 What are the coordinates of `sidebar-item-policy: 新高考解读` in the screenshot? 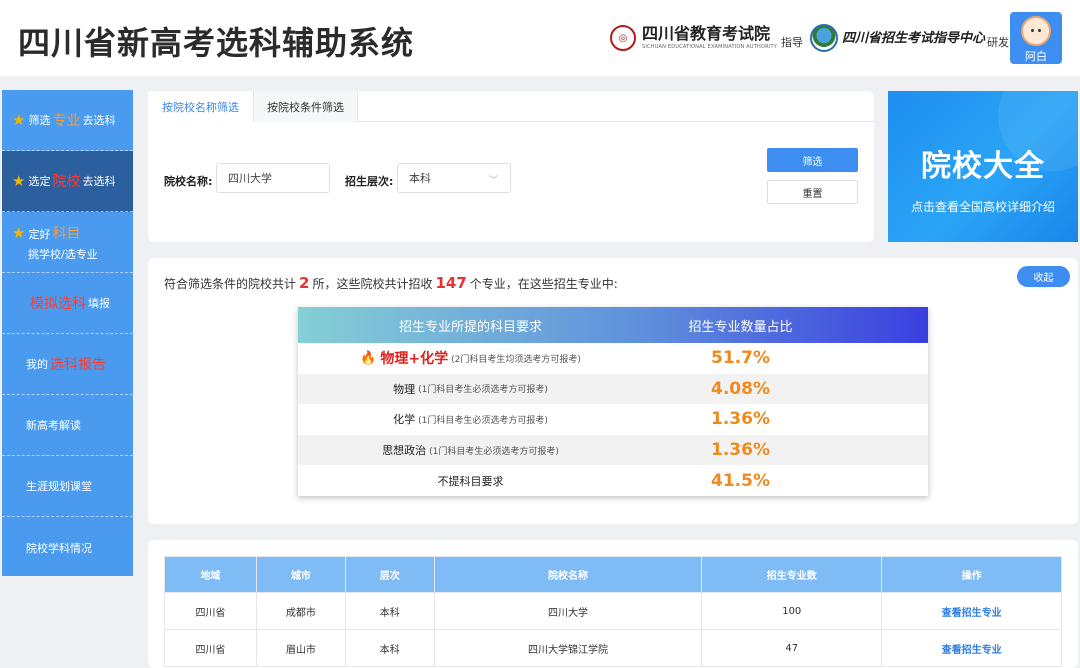 It's located at (67, 425).